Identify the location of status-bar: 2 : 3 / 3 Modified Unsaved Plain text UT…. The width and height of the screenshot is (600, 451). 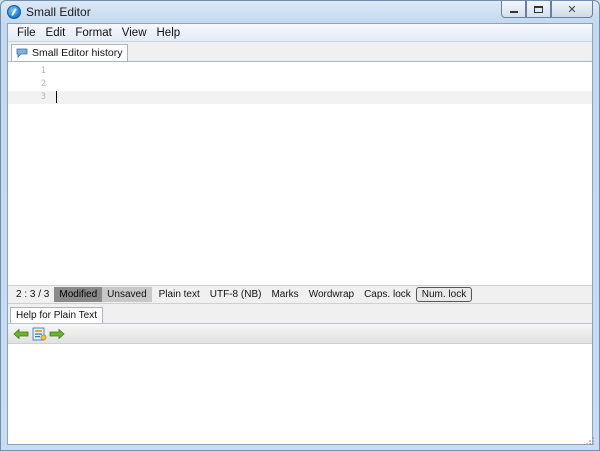
(300, 294).